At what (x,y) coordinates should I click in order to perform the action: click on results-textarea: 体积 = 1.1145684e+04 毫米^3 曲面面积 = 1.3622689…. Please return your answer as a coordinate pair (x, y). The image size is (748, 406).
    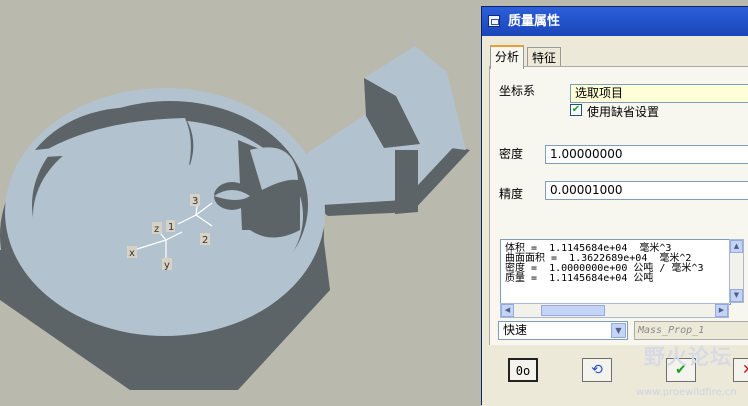
    Looking at the image, I should click on (615, 272).